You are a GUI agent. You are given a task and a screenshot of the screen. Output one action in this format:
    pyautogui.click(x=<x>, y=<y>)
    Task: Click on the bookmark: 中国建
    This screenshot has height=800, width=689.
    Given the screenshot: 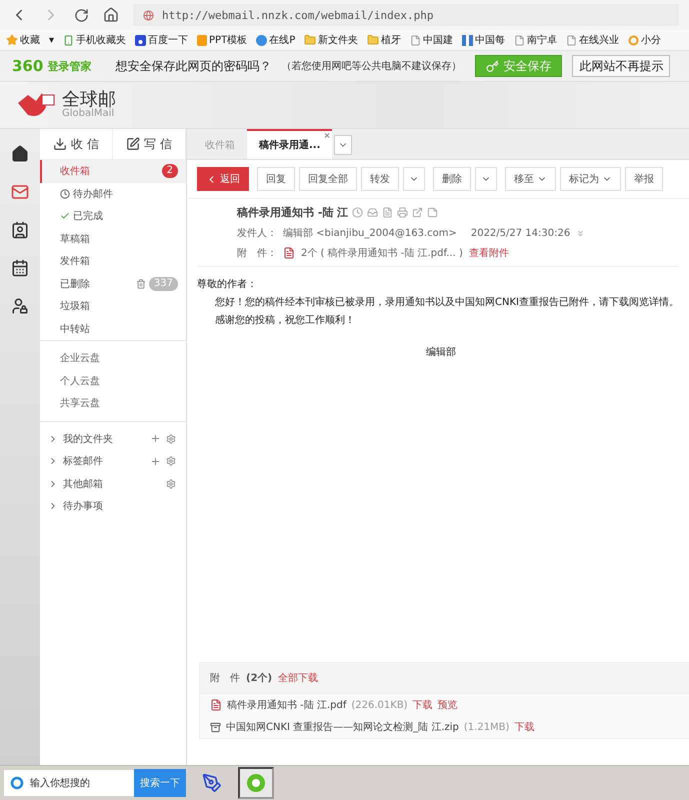 What is the action you would take?
    pyautogui.click(x=432, y=40)
    